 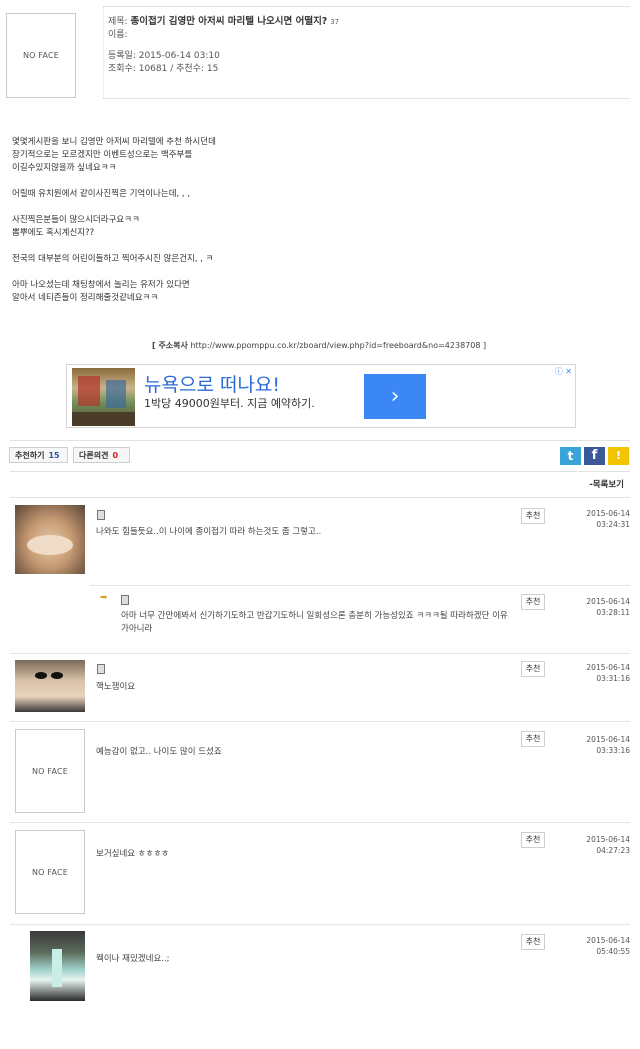 What do you see at coordinates (229, 21) in the screenshot?
I see `post-title: 종이접기 김영만 아저씨 마리텔 나오시면 어떨지?` at bounding box center [229, 21].